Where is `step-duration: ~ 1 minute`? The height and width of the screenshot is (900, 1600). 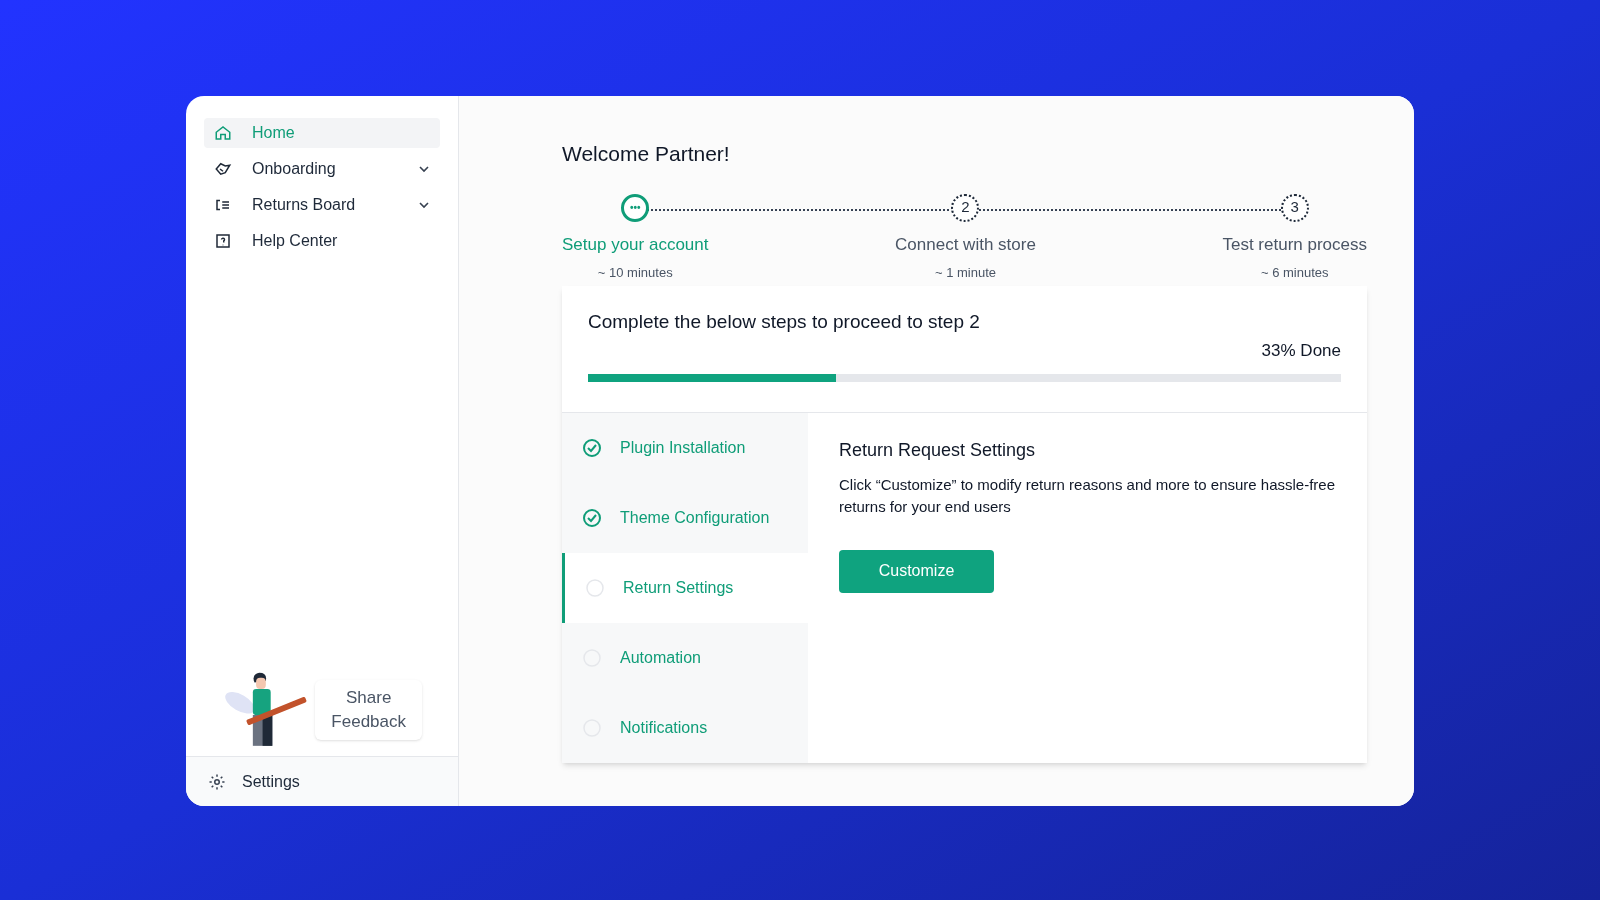
step-duration: ~ 1 minute is located at coordinates (965, 273).